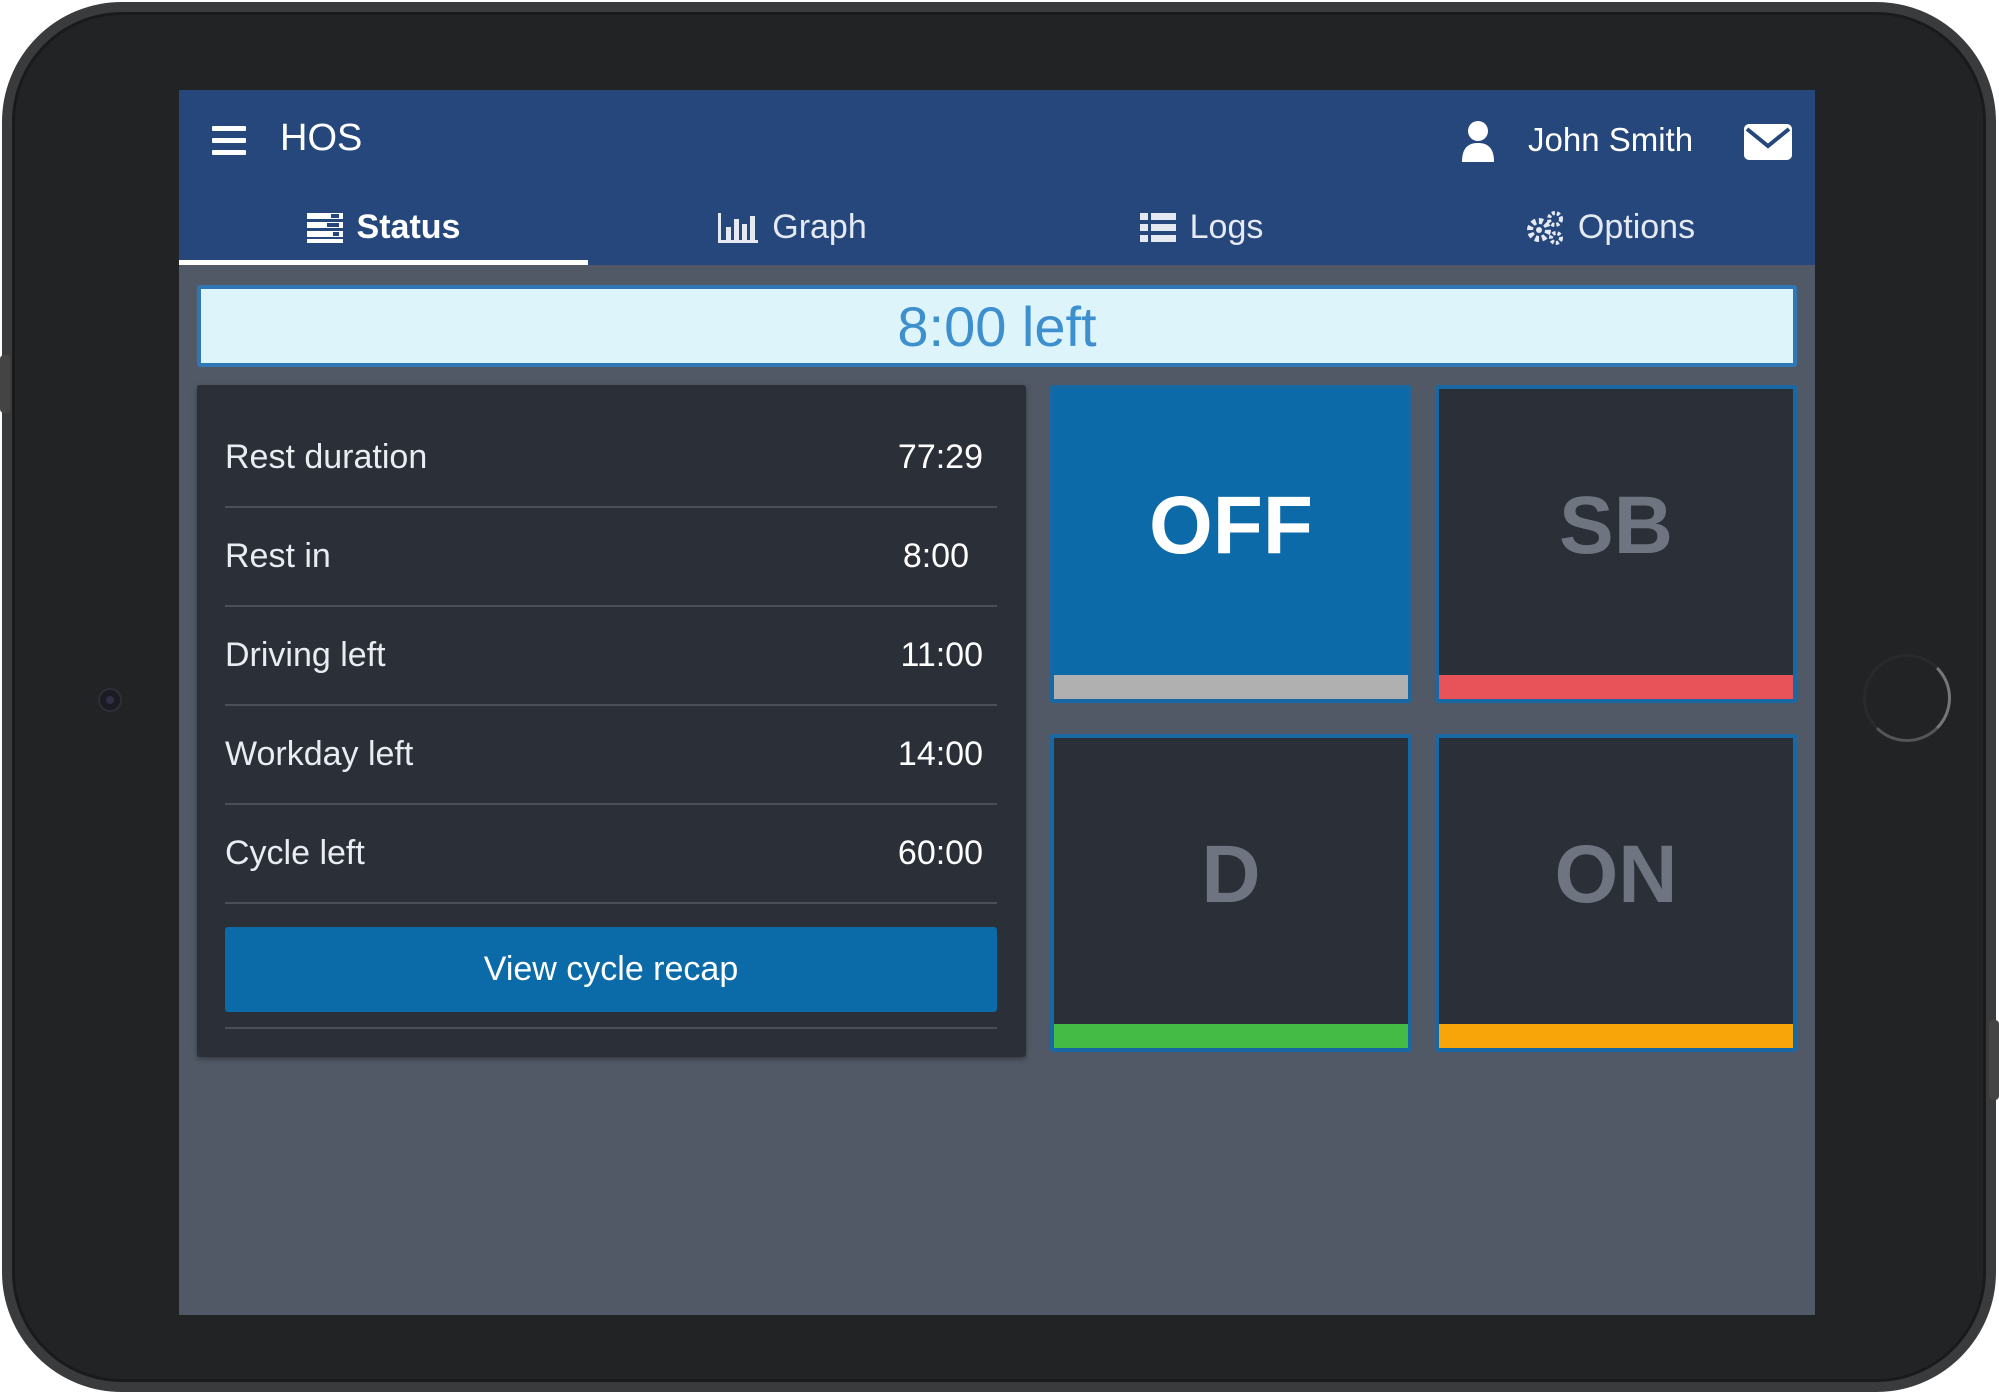 The width and height of the screenshot is (1999, 1399). What do you see at coordinates (611, 656) in the screenshot?
I see `status-row-driving-left: Driving left 11:00` at bounding box center [611, 656].